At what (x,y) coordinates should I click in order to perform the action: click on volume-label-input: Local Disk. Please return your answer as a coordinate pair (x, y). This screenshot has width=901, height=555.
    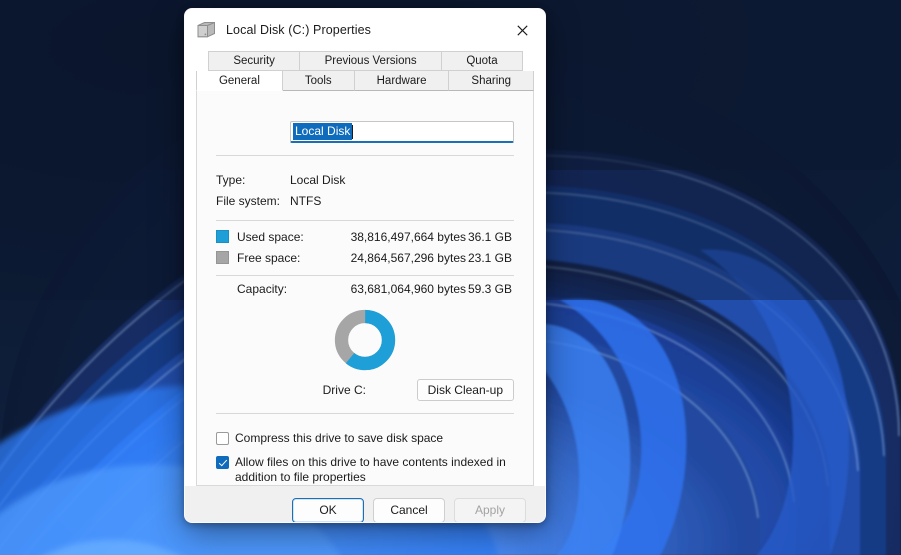
    Looking at the image, I should click on (402, 132).